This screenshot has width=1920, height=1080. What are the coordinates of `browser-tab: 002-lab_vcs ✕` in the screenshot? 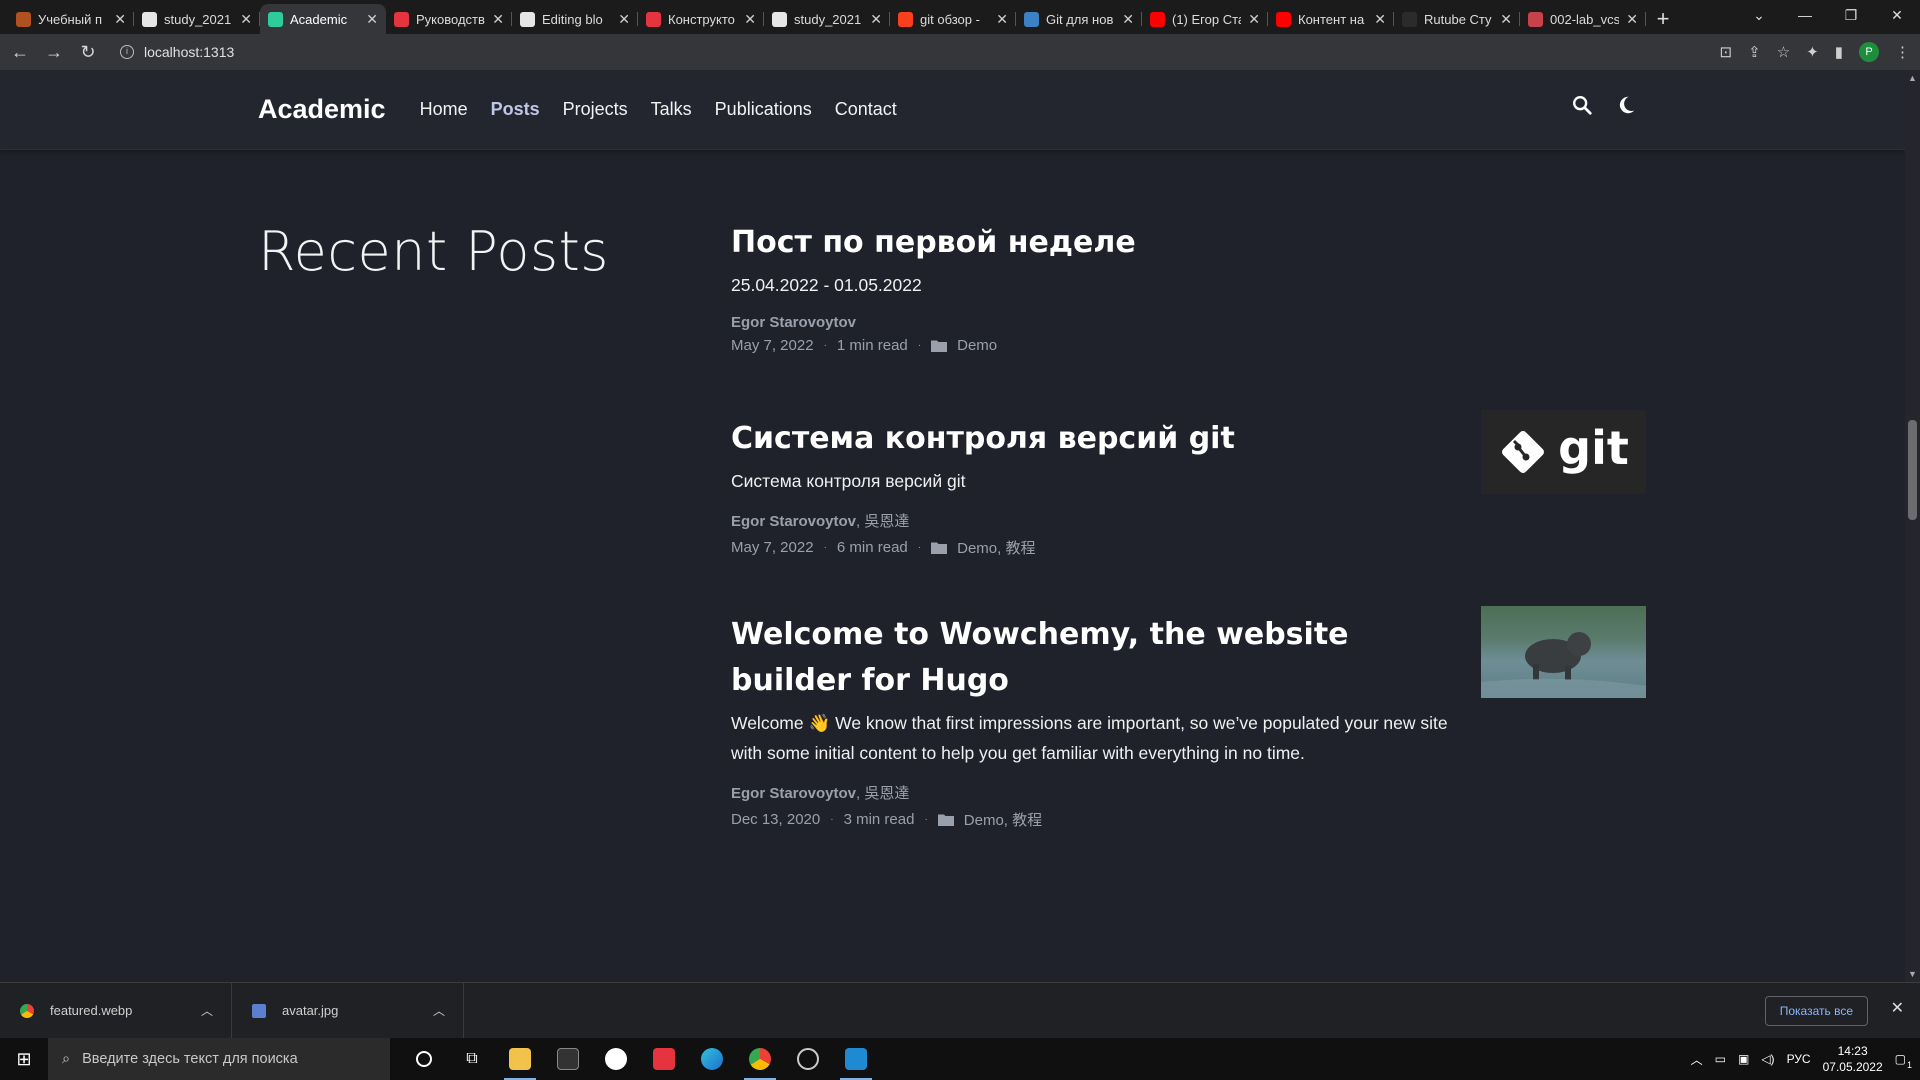 It's located at (1583, 19).